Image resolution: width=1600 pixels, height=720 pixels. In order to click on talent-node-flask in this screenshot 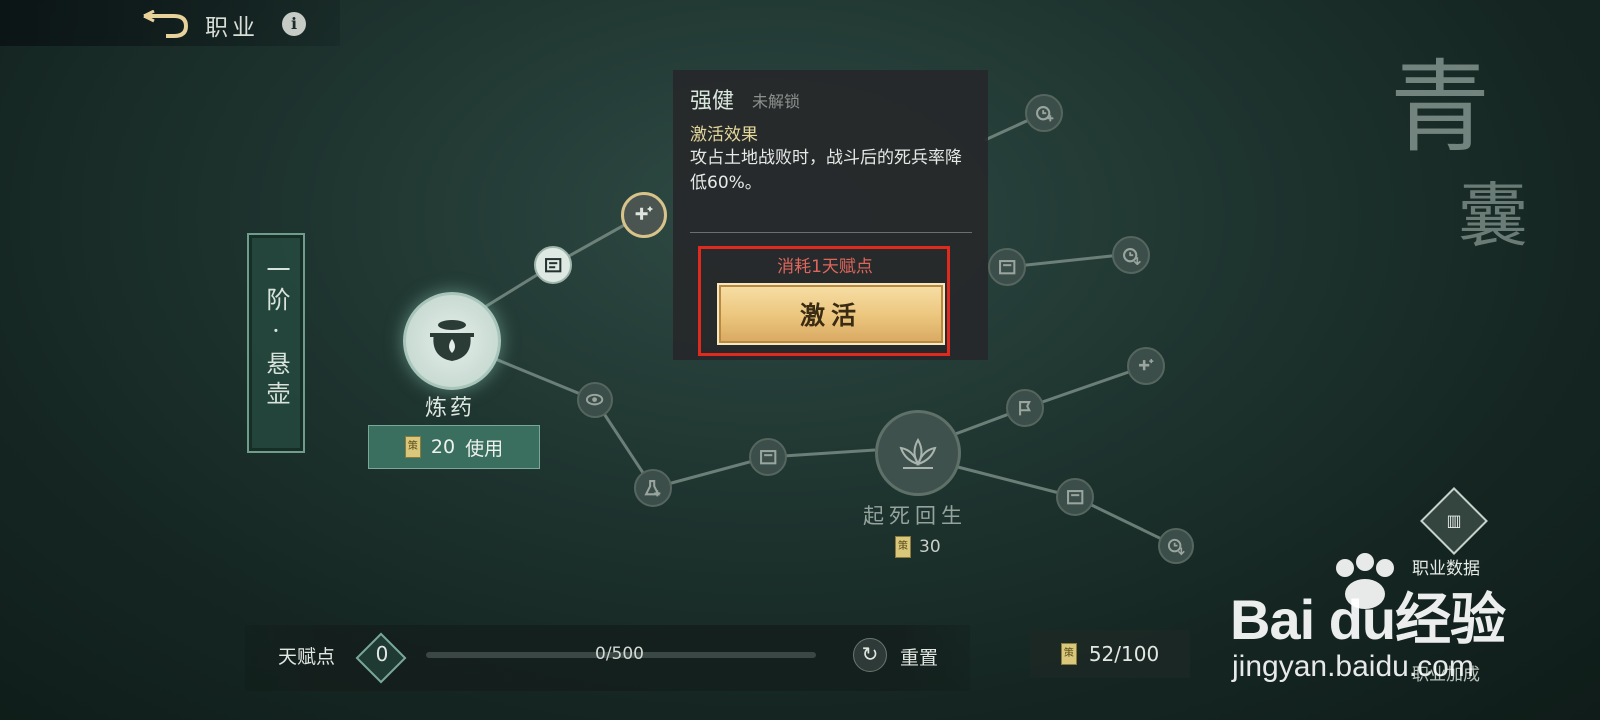, I will do `click(653, 488)`.